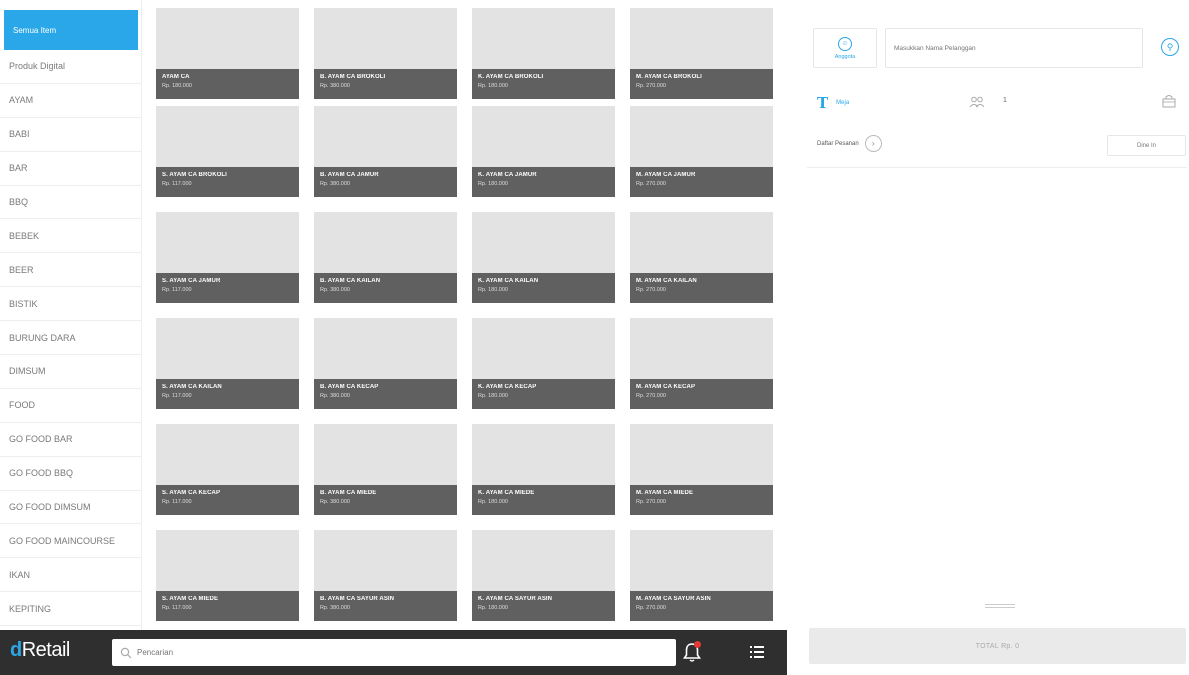 The height and width of the screenshot is (675, 1189). What do you see at coordinates (177, 184) in the screenshot?
I see `product-price: Rp. 117.000` at bounding box center [177, 184].